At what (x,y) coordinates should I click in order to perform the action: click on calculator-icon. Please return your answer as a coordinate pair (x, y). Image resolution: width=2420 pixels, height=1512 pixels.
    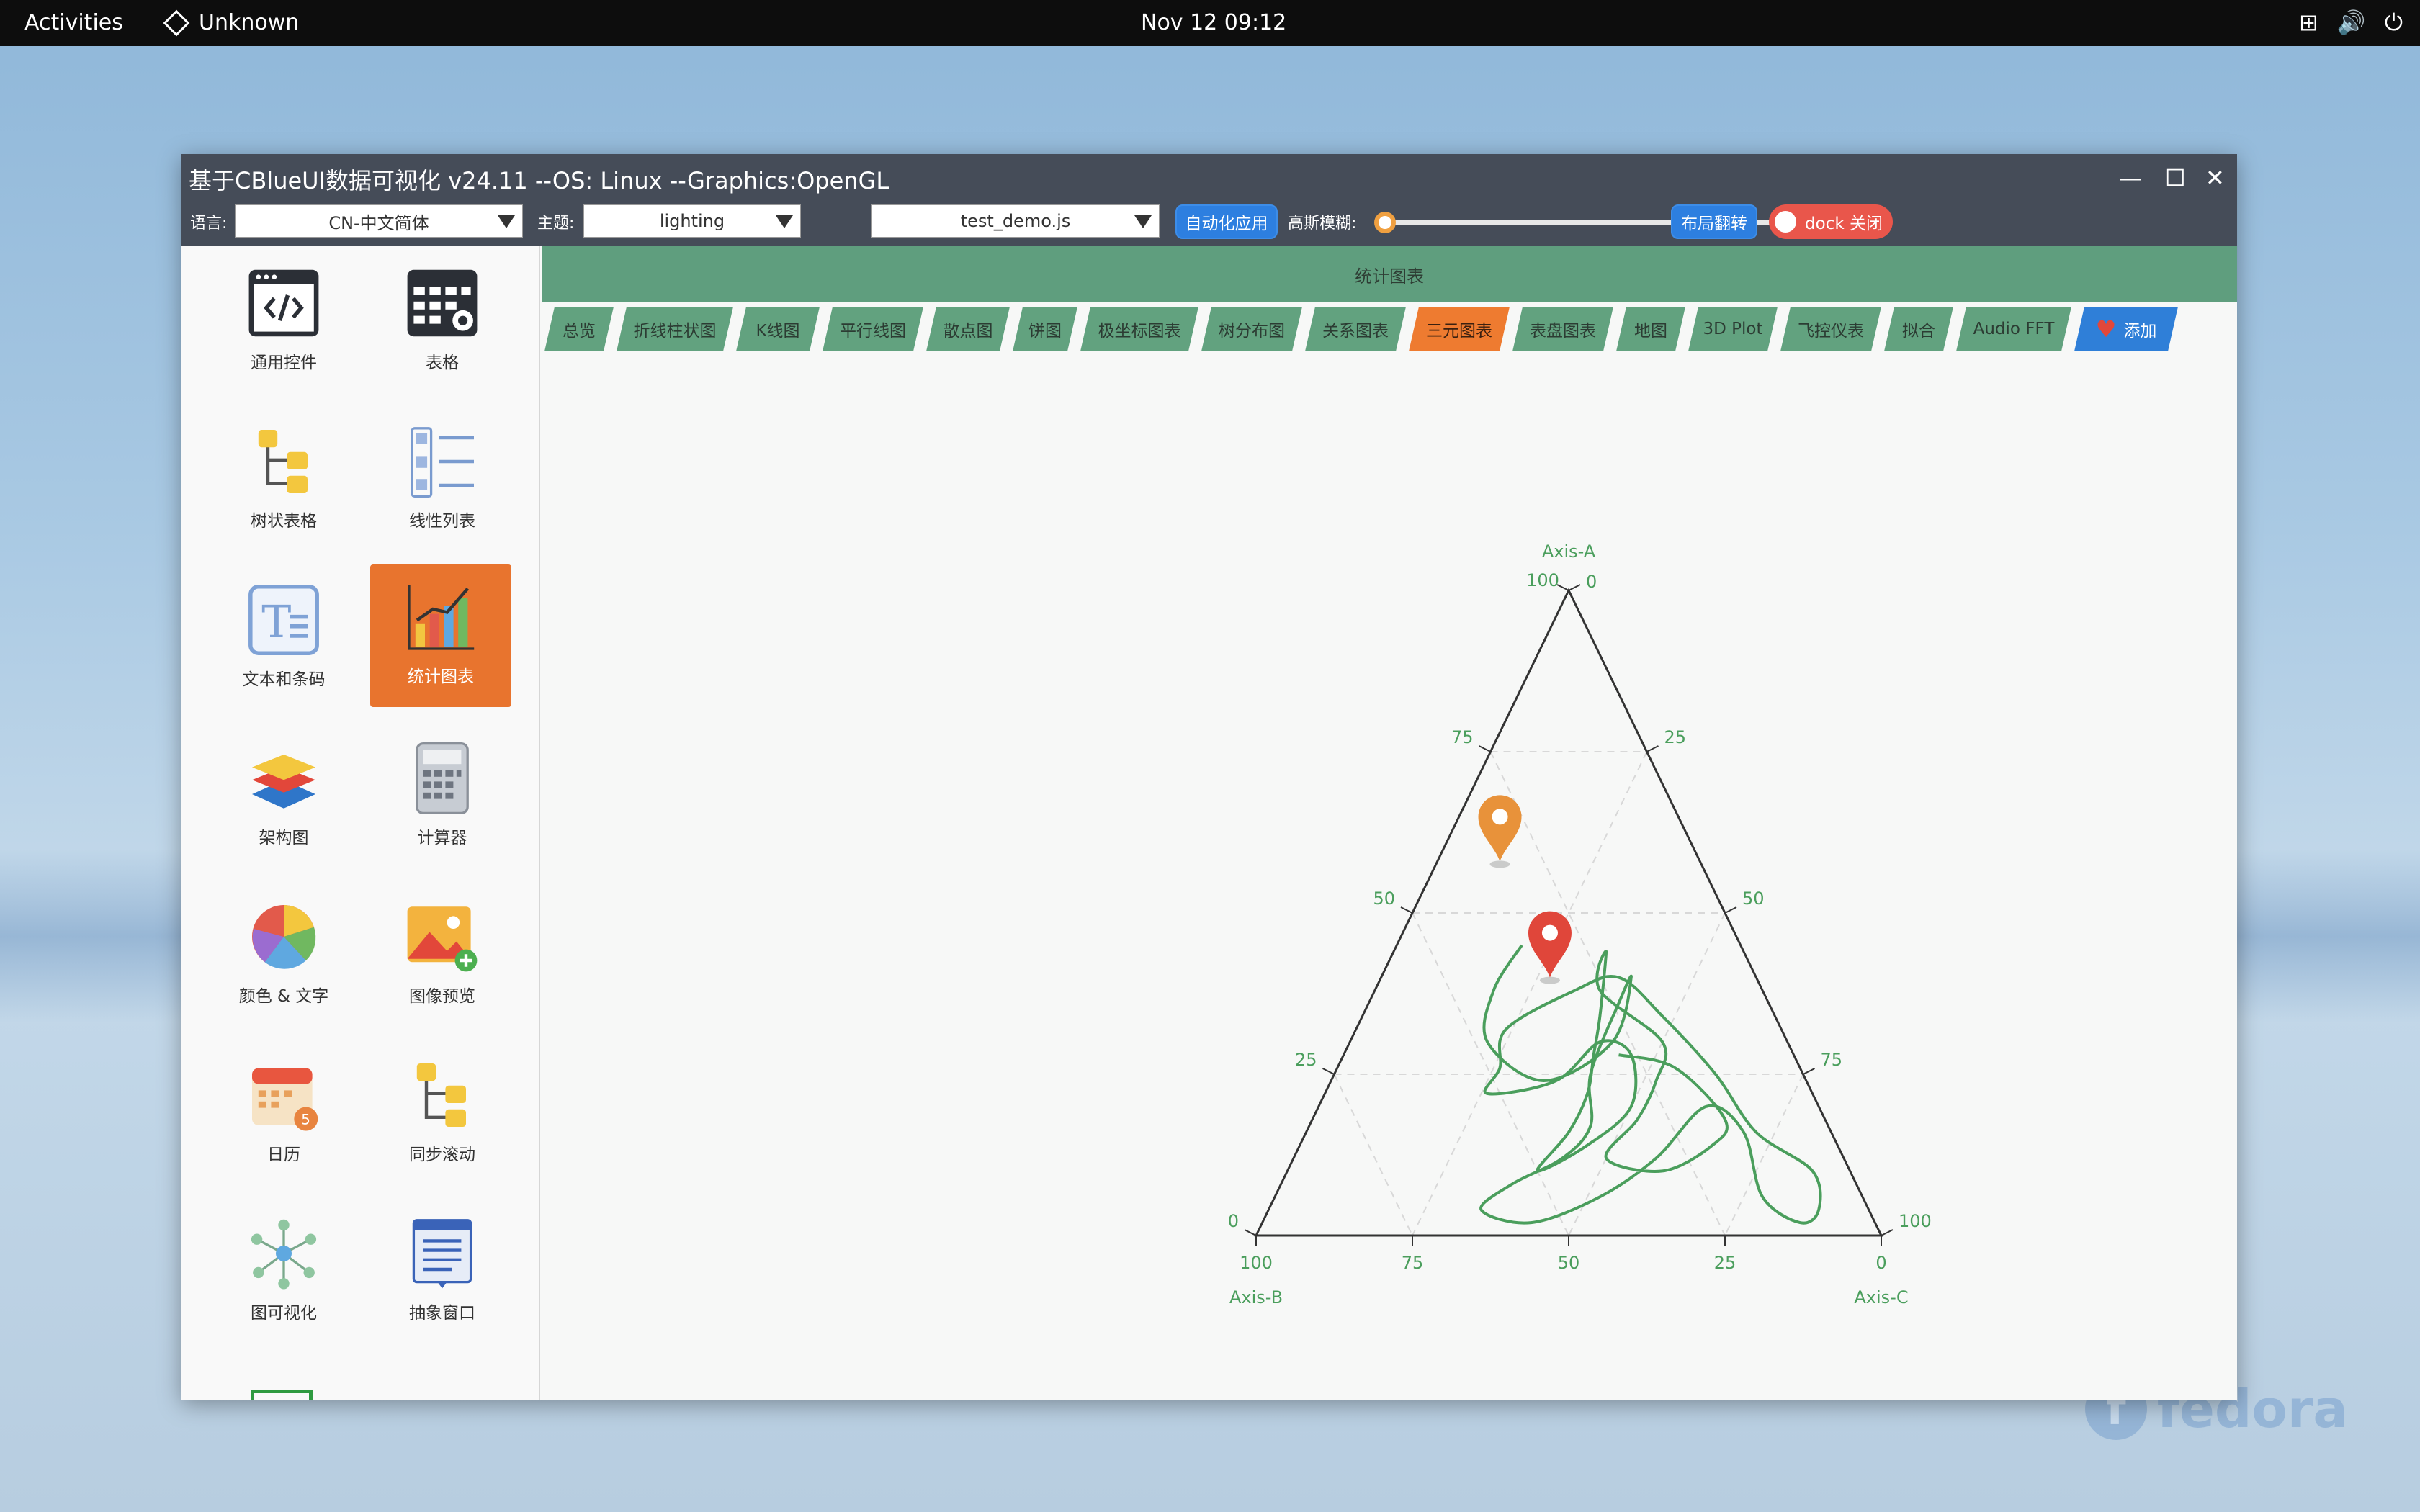
    Looking at the image, I should click on (442, 778).